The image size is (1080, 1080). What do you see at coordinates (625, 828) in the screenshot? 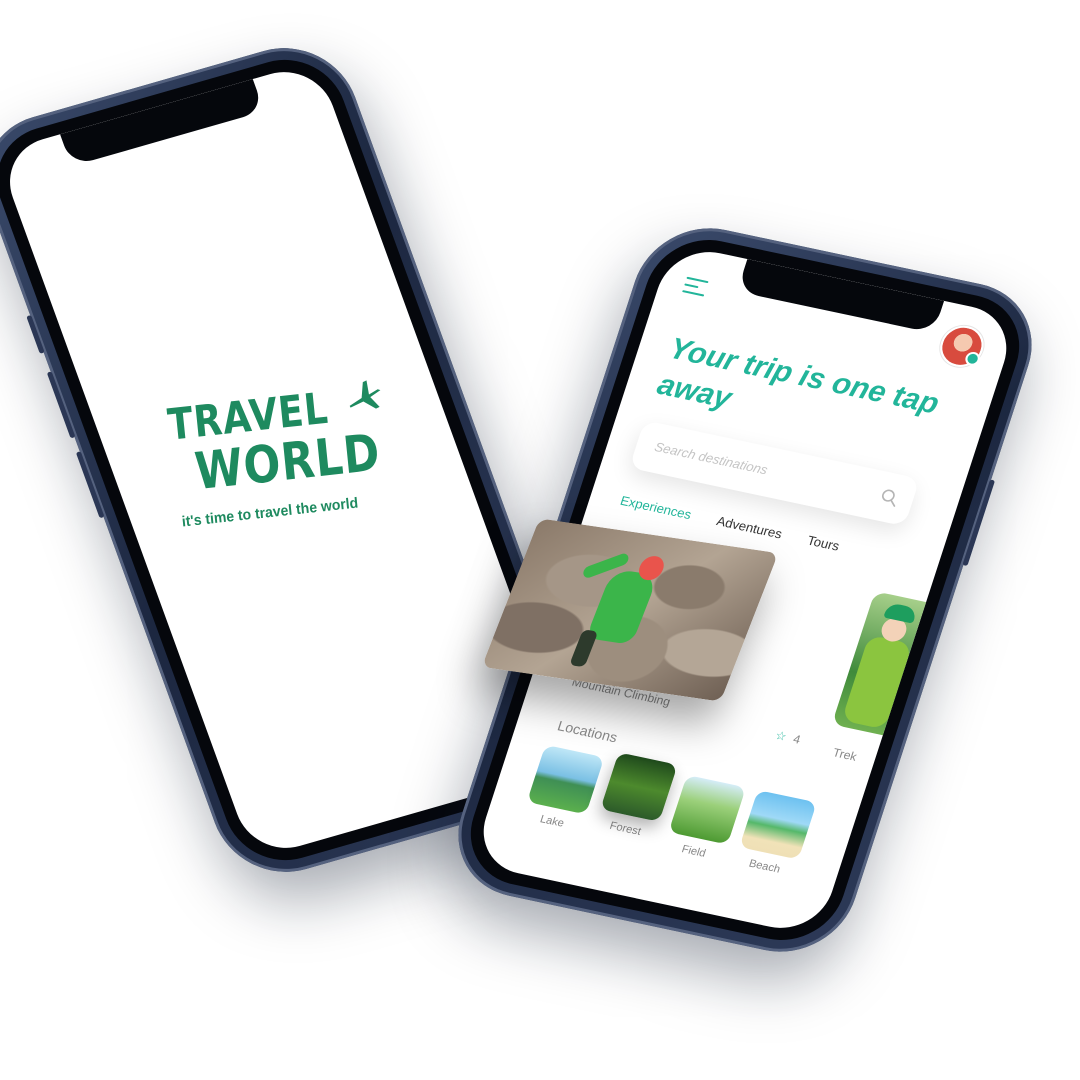
I see `location-name: Forest` at bounding box center [625, 828].